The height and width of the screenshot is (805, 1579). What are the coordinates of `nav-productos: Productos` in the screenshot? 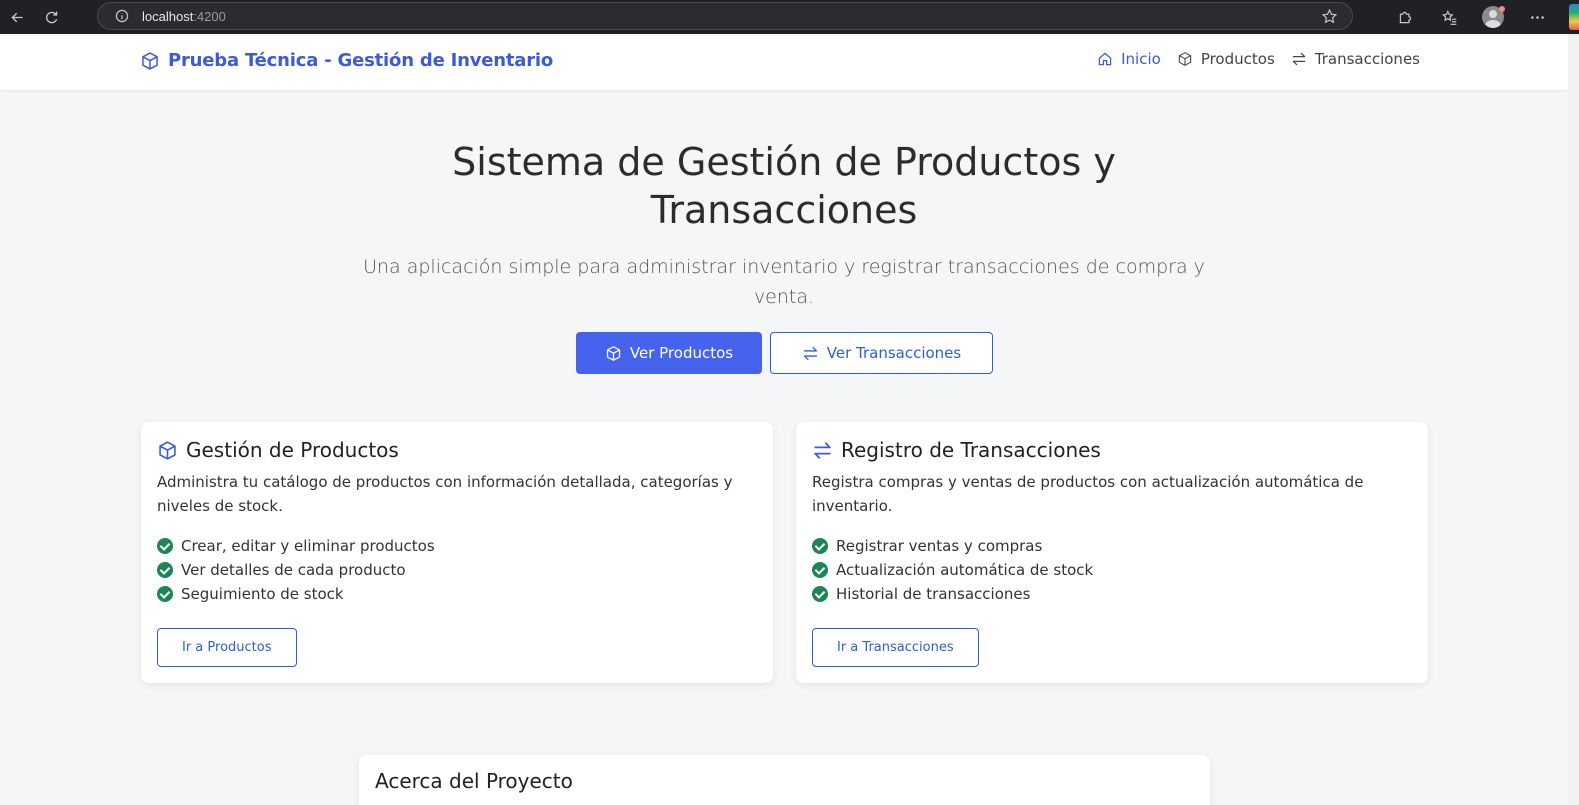 It's located at (1226, 59).